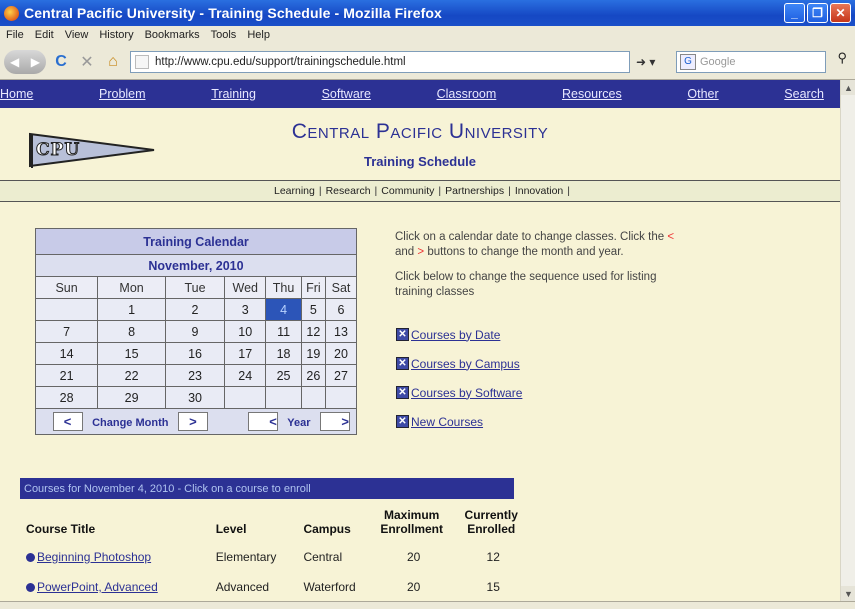 This screenshot has height=609, width=855. What do you see at coordinates (283, 309) in the screenshot?
I see `calendar-day-selected: 4` at bounding box center [283, 309].